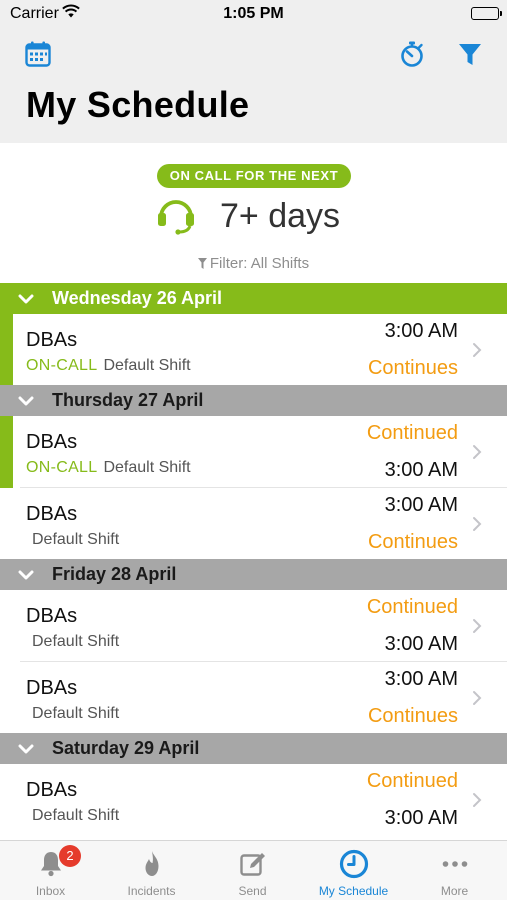  I want to click on day-label: Saturday 29 April, so click(126, 748).